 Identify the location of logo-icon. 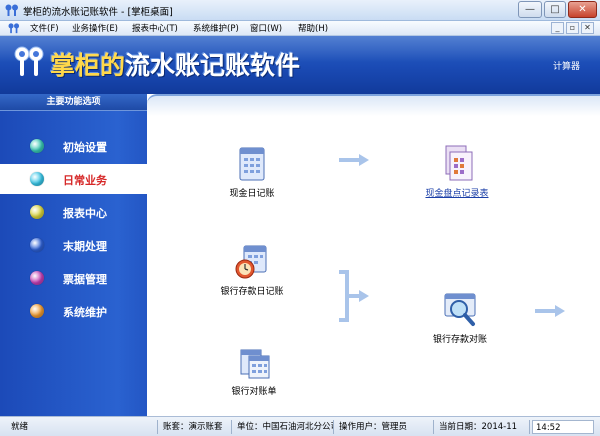
(29, 61).